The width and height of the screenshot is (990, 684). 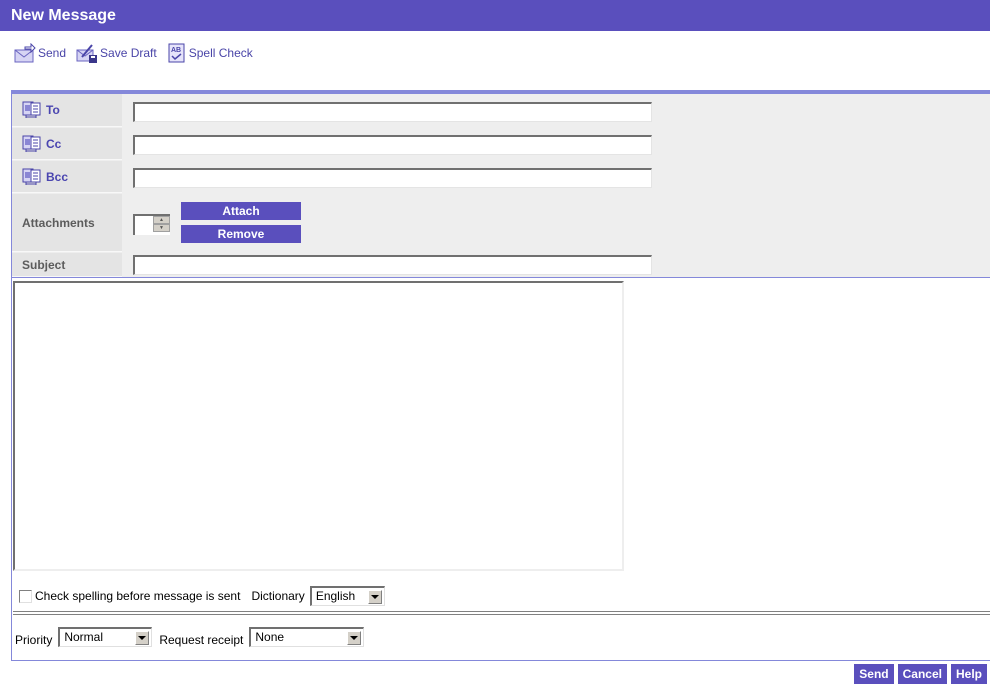 I want to click on request-receipt-label: Request receipt, so click(x=201, y=640).